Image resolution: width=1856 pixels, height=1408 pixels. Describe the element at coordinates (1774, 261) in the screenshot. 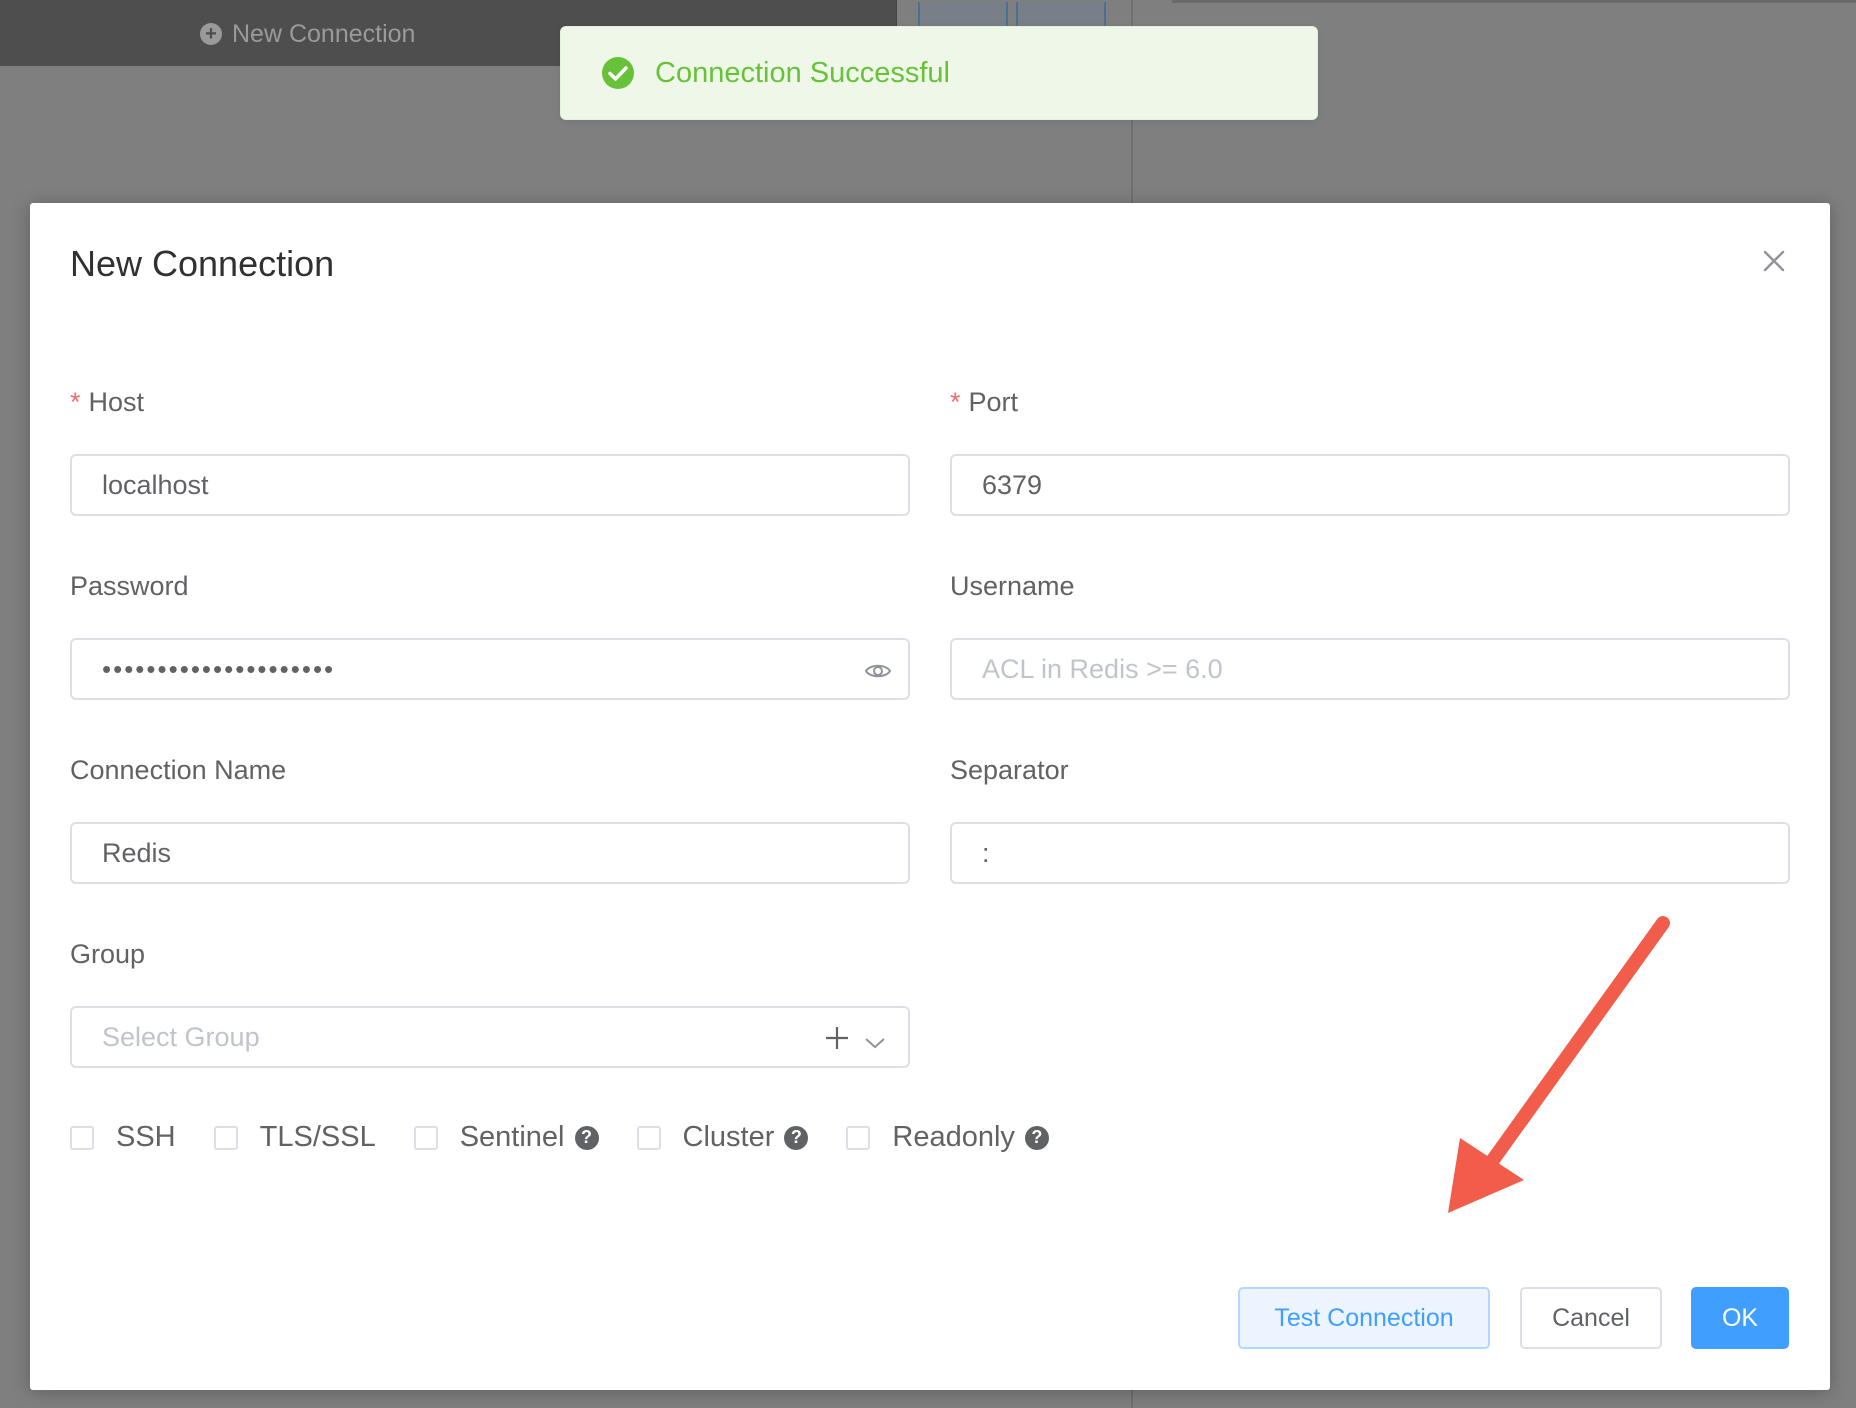

I see `close-icon` at that location.